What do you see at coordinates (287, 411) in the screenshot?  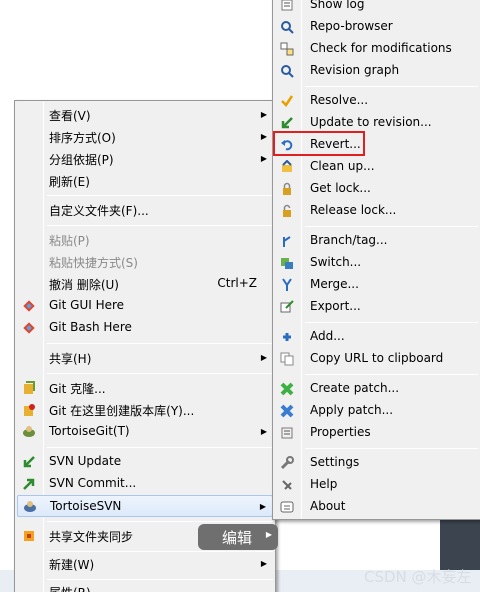 I see `apply-patch-icon` at bounding box center [287, 411].